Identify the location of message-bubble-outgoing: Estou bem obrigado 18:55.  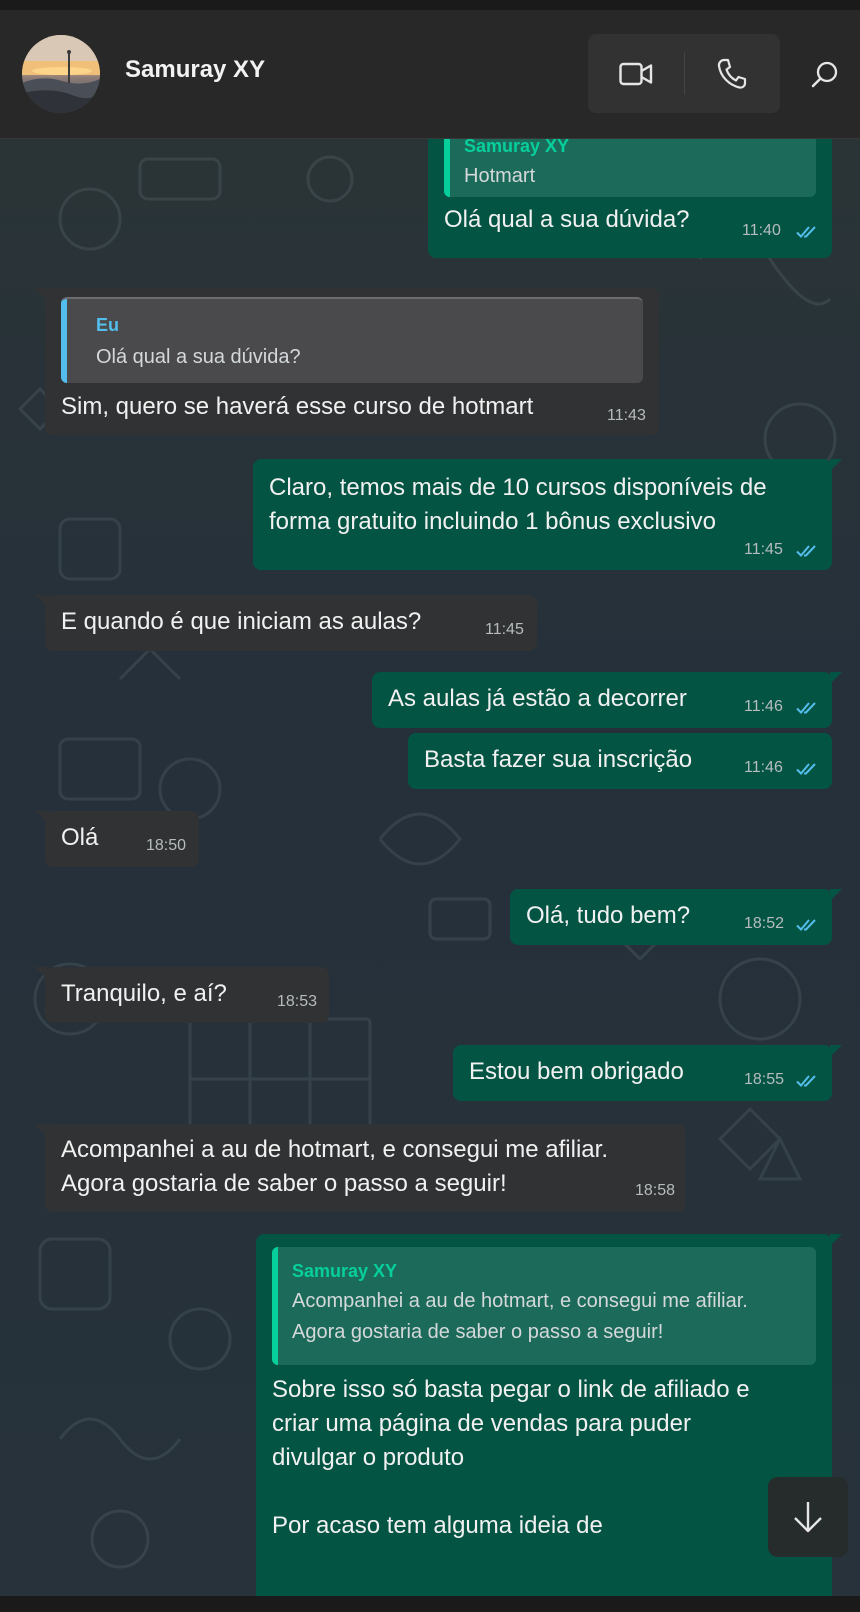
(647, 1073).